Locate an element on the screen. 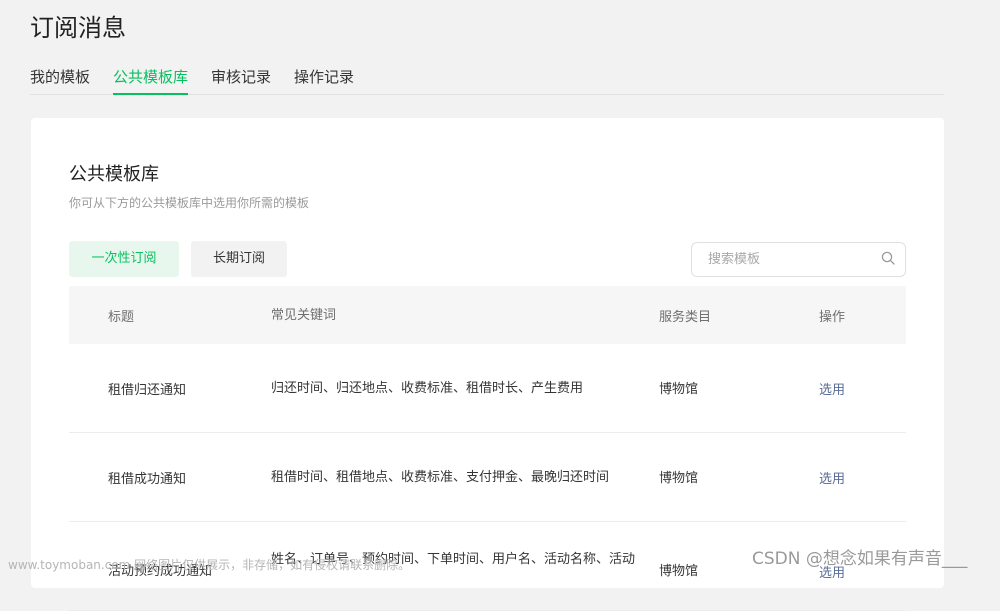 The image size is (1000, 611). watermark-left: www.toymoban.com 网络图片仅供展示，非存储，如有侵权请联系删除。 is located at coordinates (209, 565).